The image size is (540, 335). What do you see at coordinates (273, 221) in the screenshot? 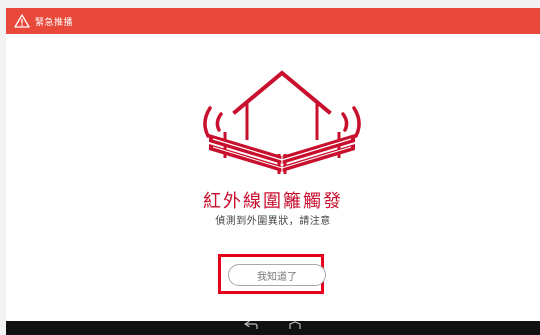
I see `alert-subtitle: 偵測到外圍異狀，請注意` at bounding box center [273, 221].